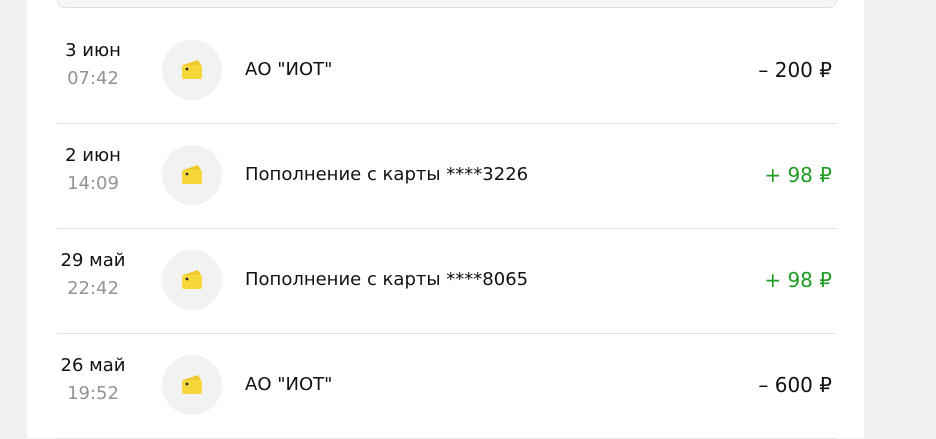 The width and height of the screenshot is (936, 439). What do you see at coordinates (93, 155) in the screenshot?
I see `transaction-date: 2 июн` at bounding box center [93, 155].